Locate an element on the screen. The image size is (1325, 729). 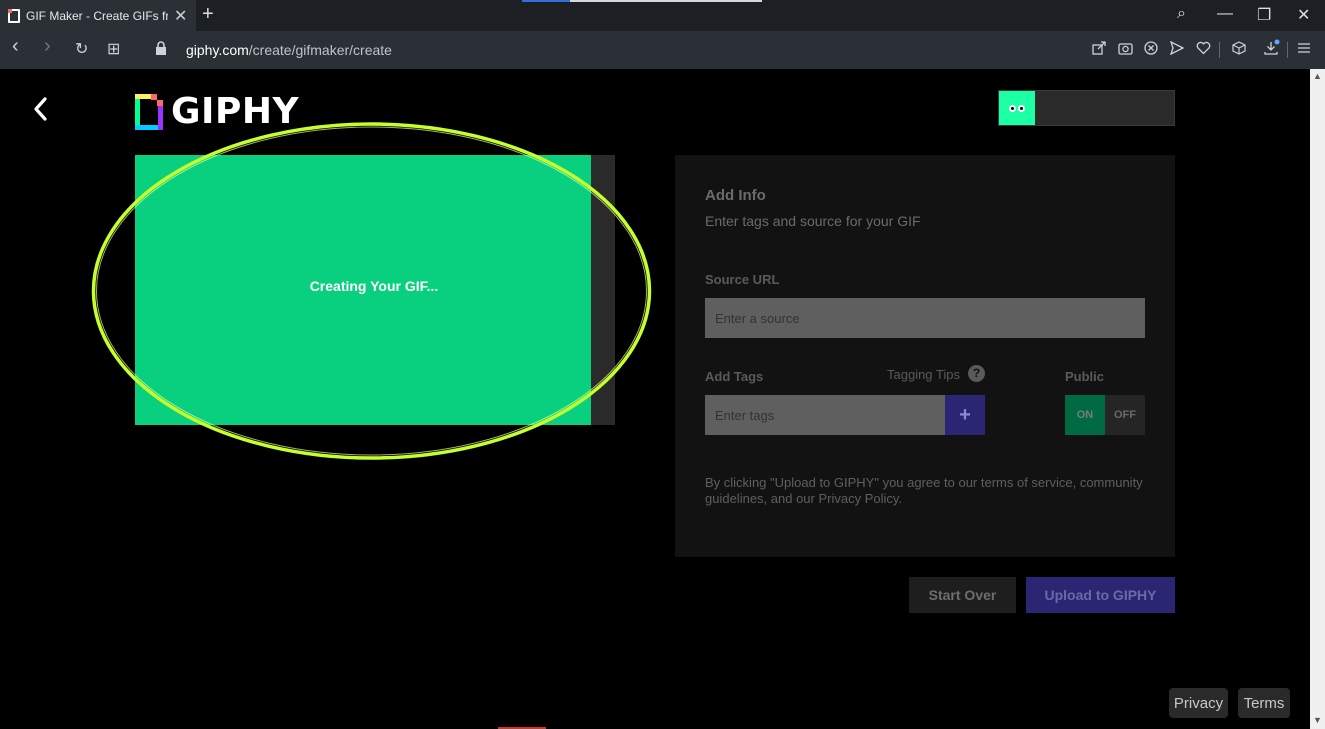
browser-tab: GIF Maker - Create GIFs fro ✕ is located at coordinates (98, 15).